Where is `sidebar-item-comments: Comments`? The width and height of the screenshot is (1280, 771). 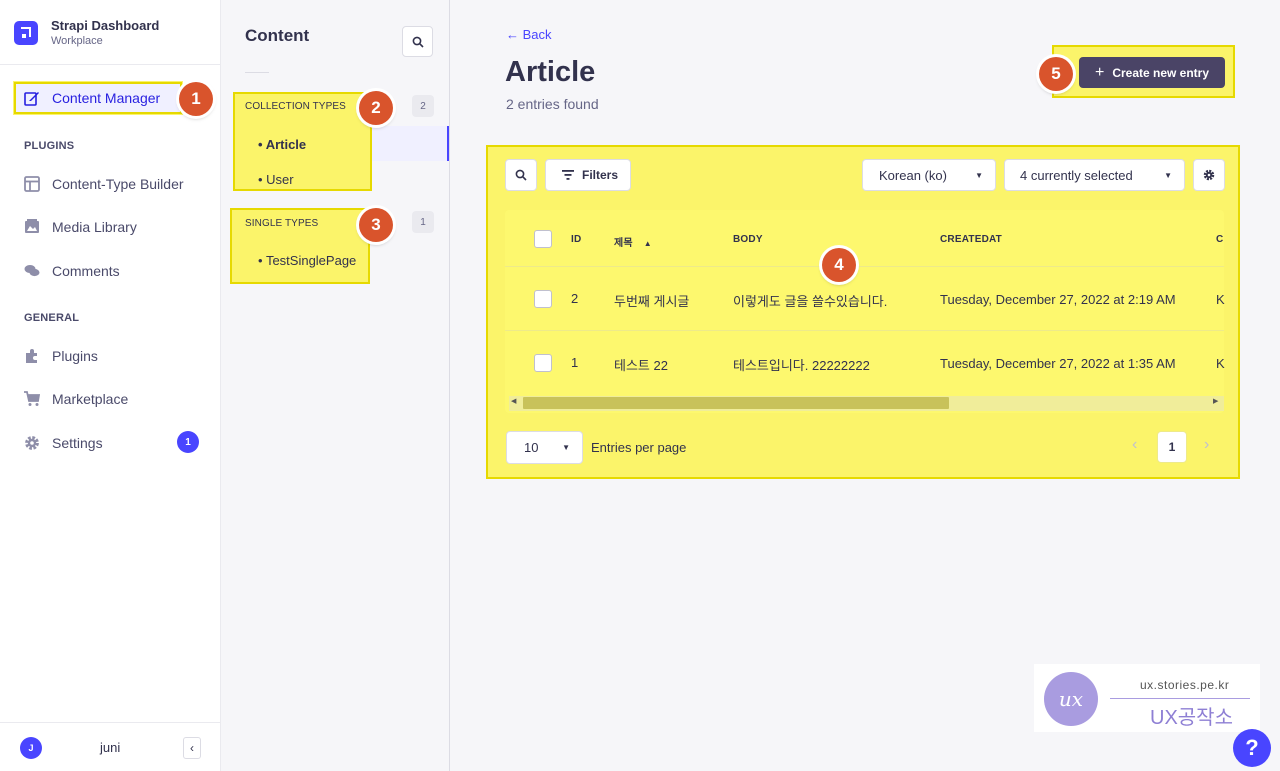
sidebar-item-comments: Comments is located at coordinates (72, 271).